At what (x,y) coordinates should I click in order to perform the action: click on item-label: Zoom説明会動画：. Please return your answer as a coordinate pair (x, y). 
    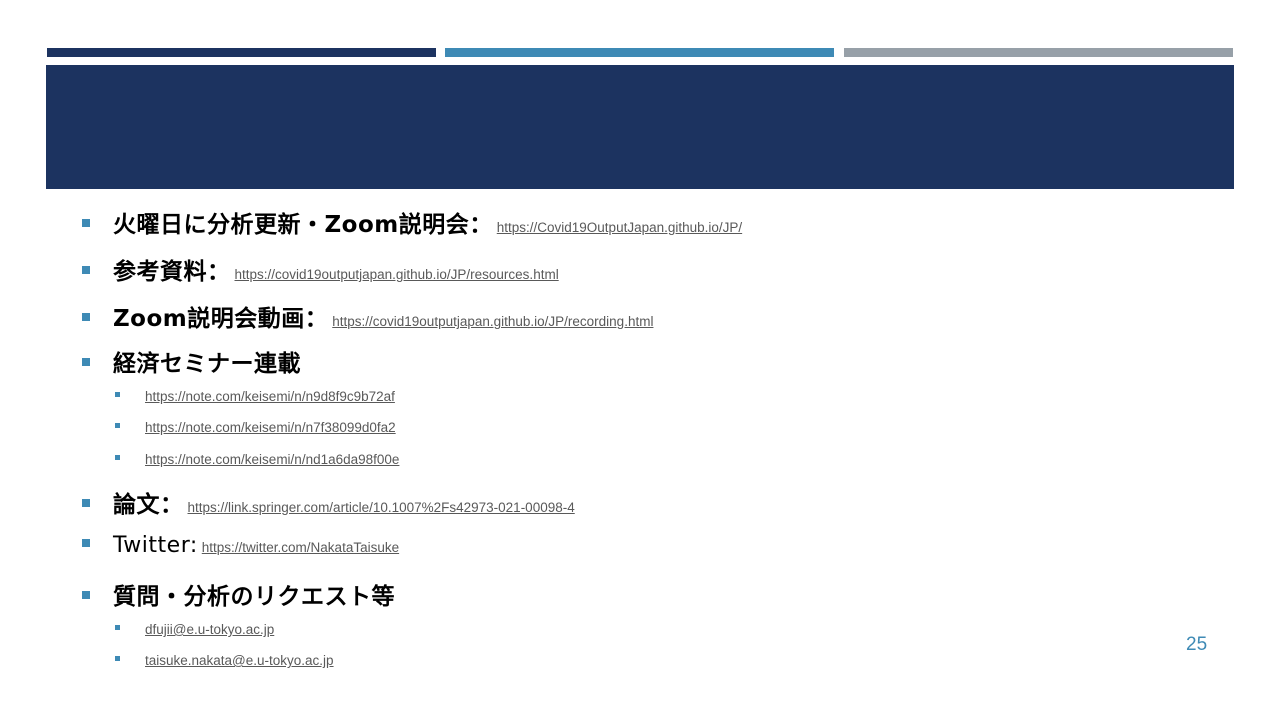
    Looking at the image, I should click on (221, 319).